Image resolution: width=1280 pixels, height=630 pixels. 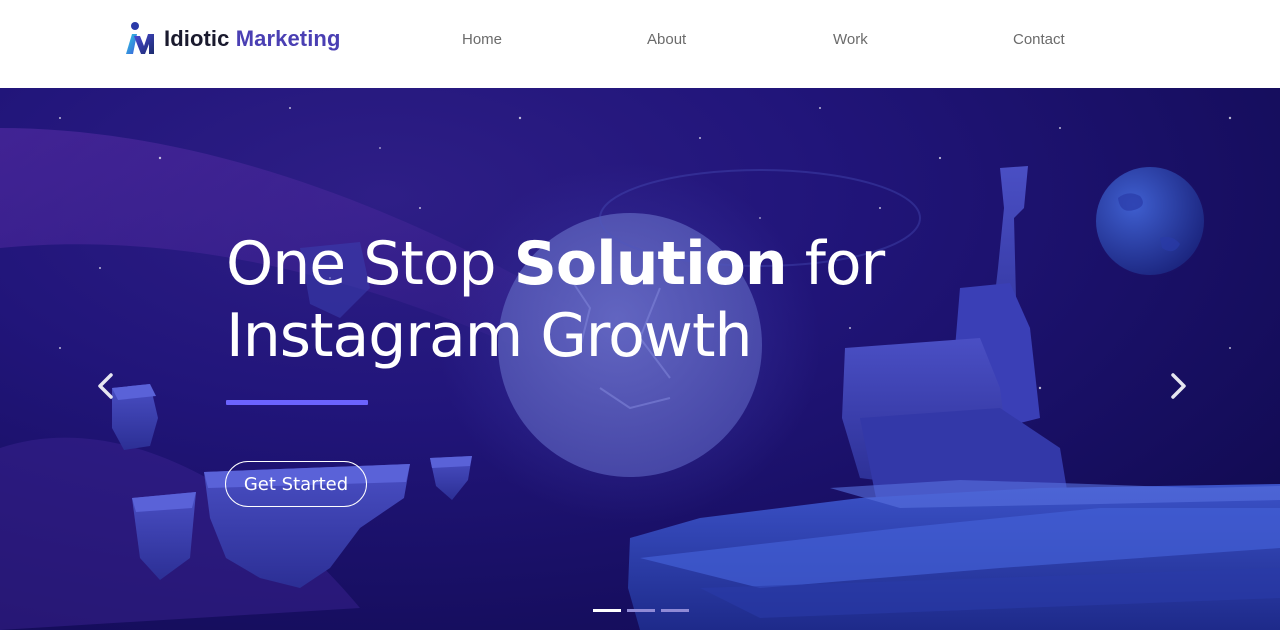 I want to click on carousel-next-button, so click(x=1179, y=386).